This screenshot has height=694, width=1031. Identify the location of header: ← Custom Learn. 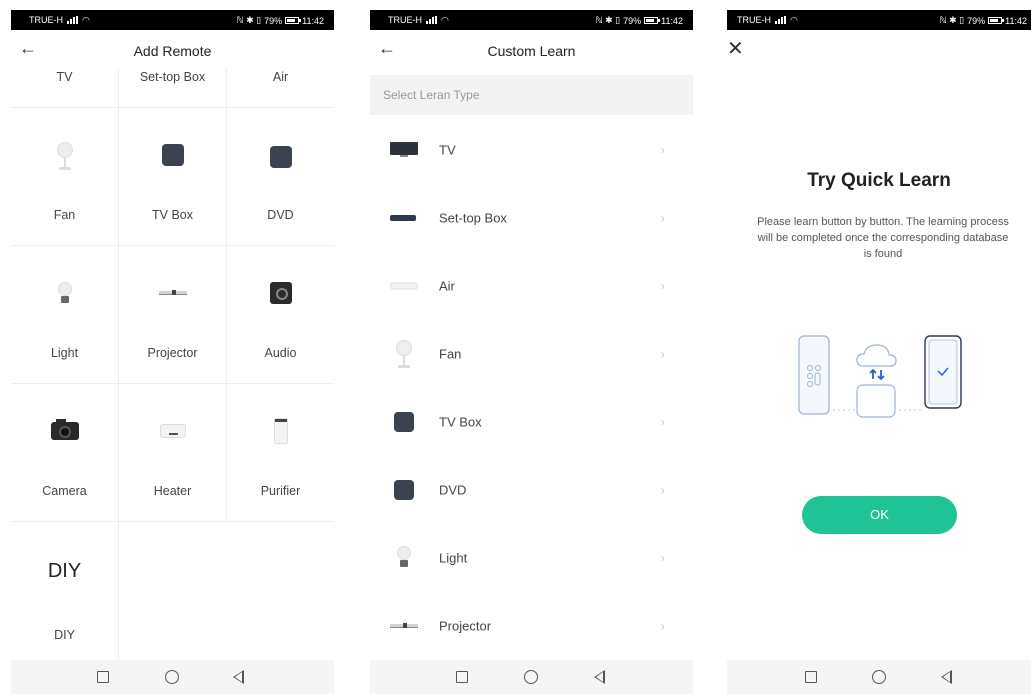
(531, 50).